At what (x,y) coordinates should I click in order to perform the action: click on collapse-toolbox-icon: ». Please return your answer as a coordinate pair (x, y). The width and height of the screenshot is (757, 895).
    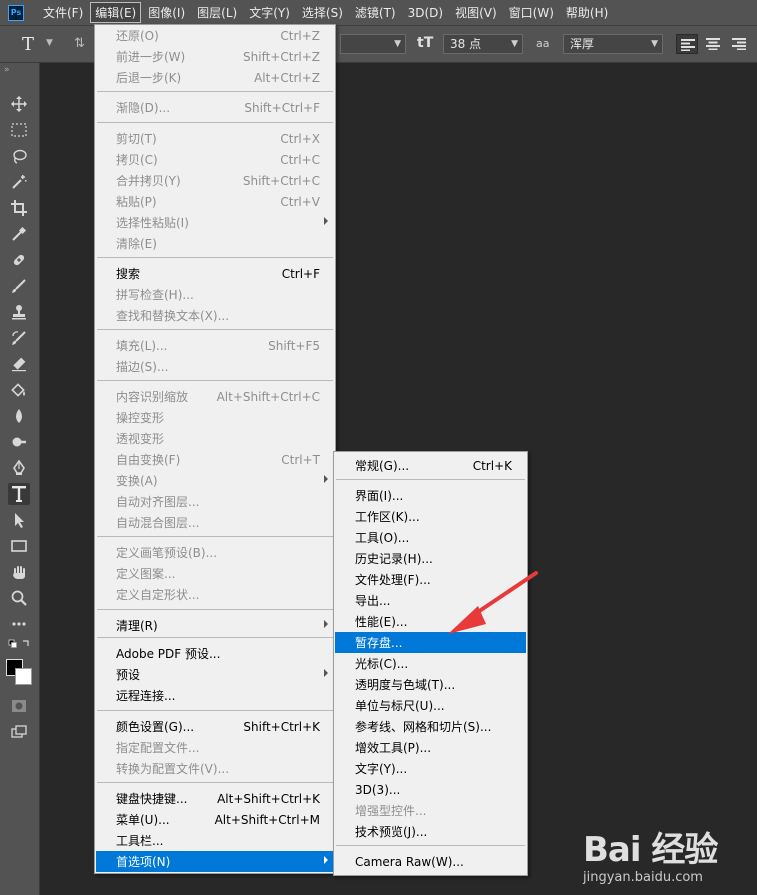
    Looking at the image, I should click on (6, 70).